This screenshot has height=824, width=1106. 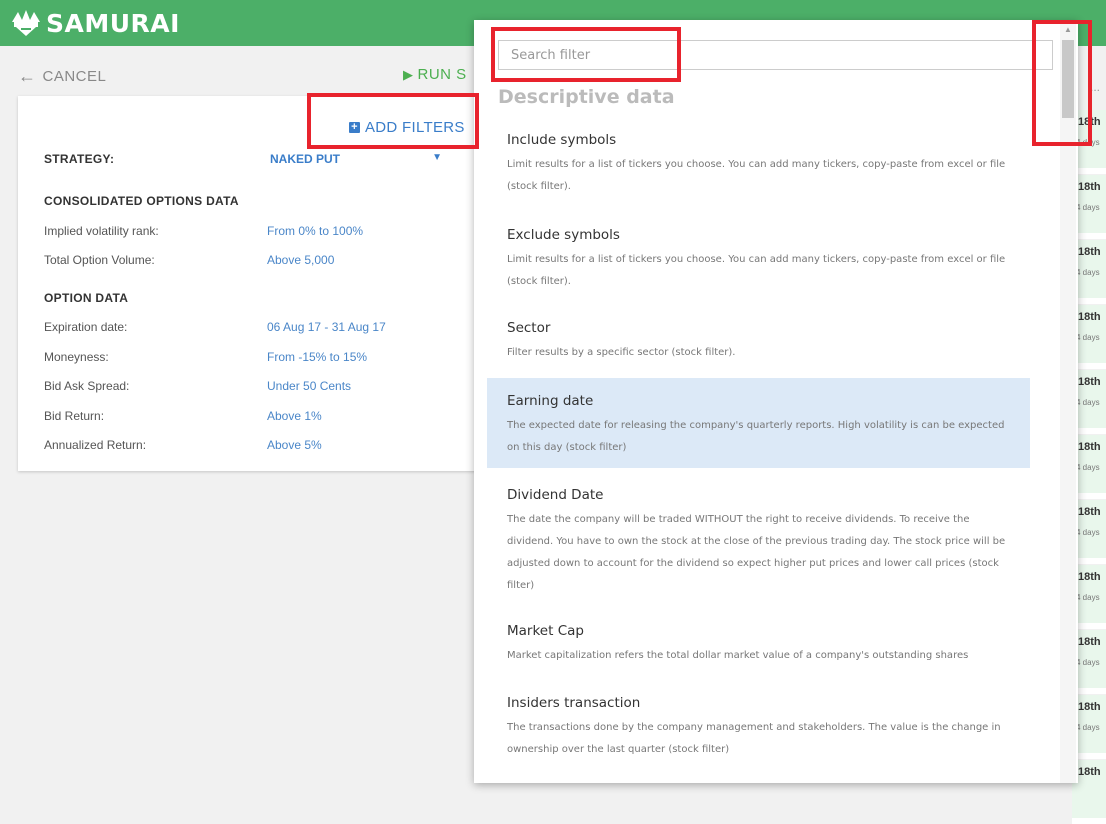 I want to click on filter-value: Under 50 Cents, so click(x=309, y=386).